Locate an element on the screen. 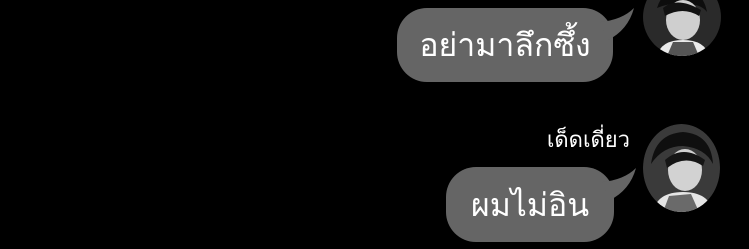 The height and width of the screenshot is (249, 749). message-text-1: อย่ามาลึกซึ้ง is located at coordinates (505, 45).